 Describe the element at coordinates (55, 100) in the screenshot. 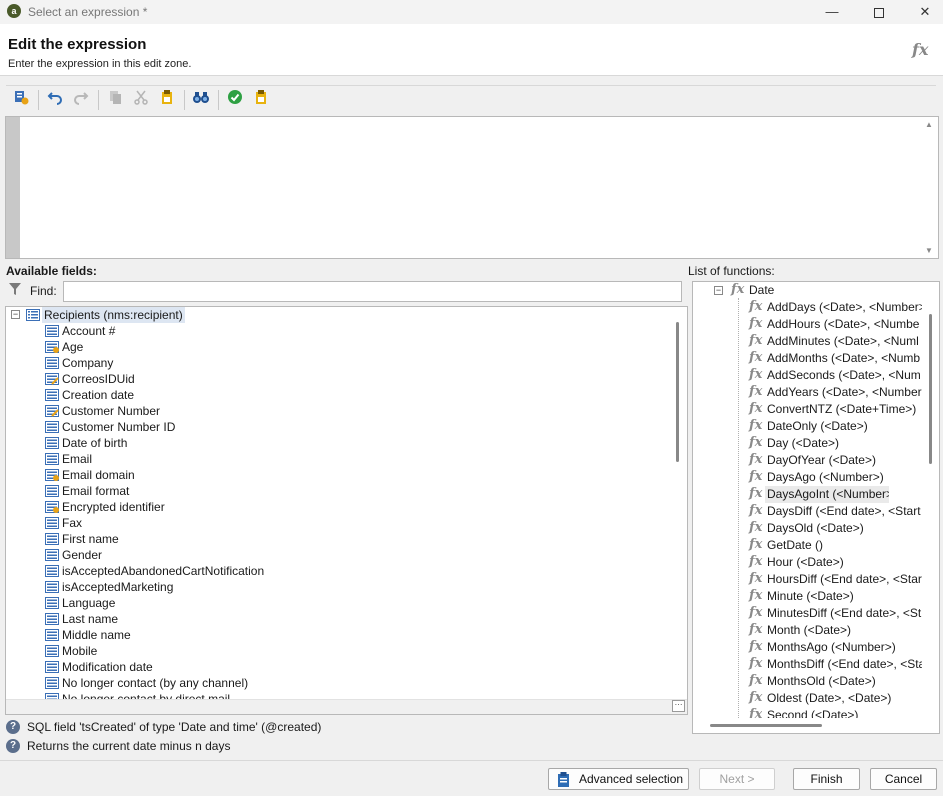

I see `undo-icon` at that location.